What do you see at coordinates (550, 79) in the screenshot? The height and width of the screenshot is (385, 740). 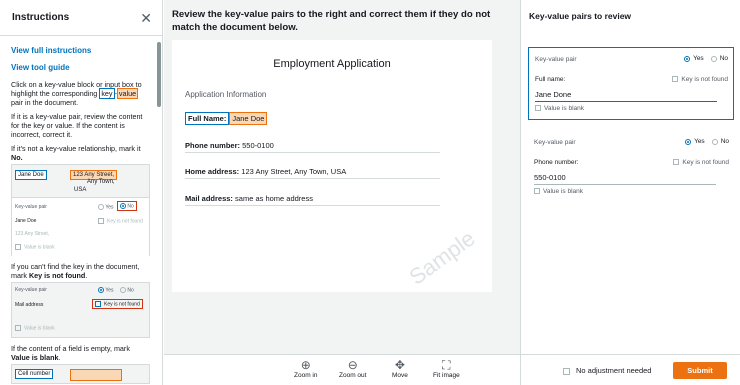 I see `field-name: Full name:` at bounding box center [550, 79].